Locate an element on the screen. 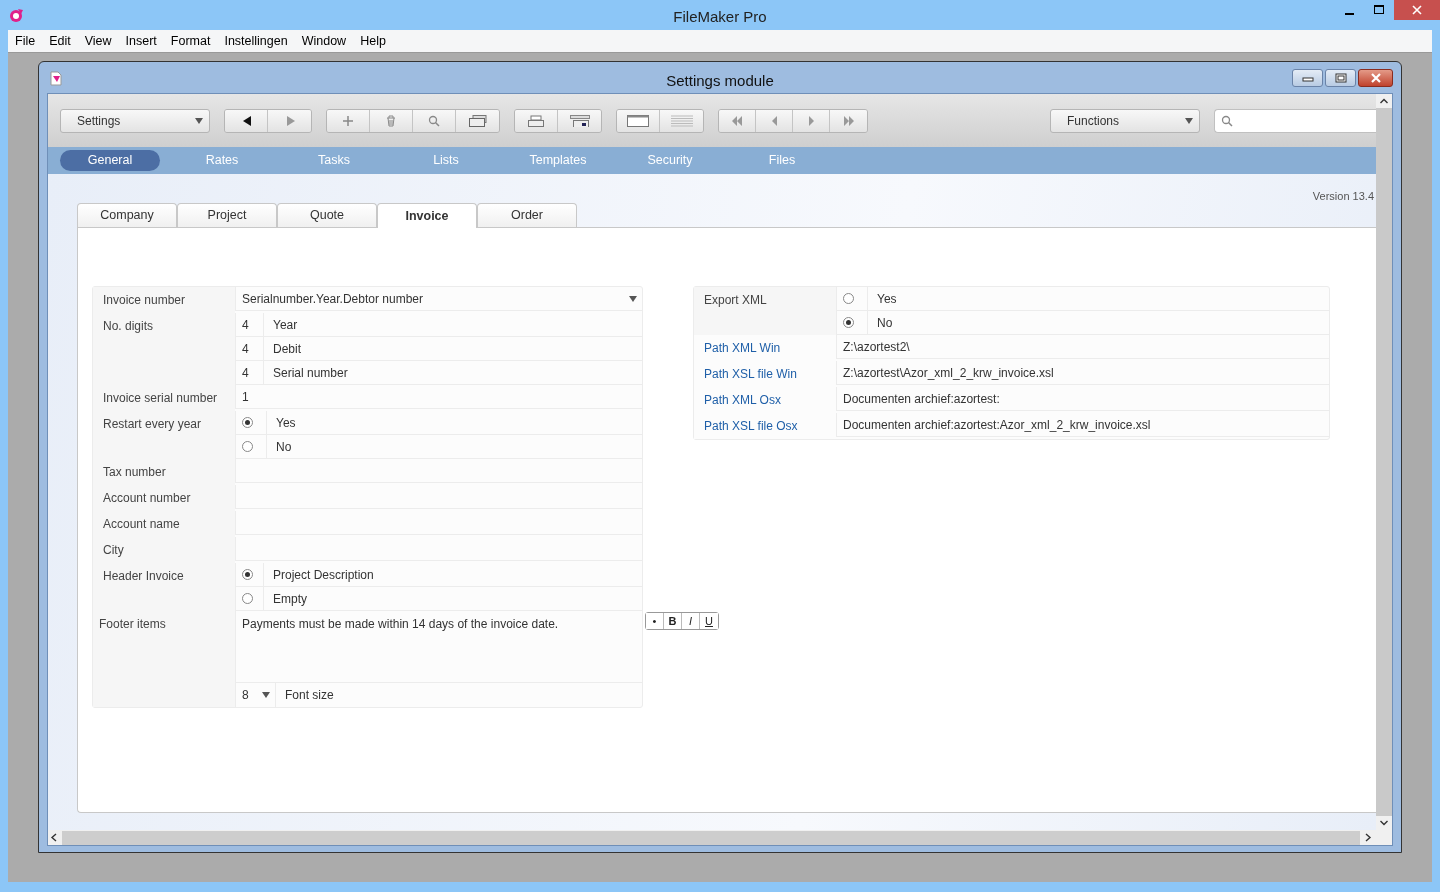  menu-item: Window is located at coordinates (324, 41).